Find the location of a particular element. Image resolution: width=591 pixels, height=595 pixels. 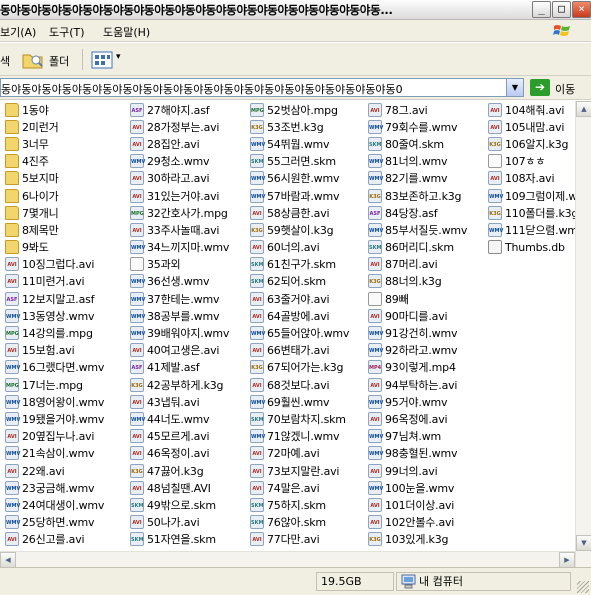

file-item: AVI 108자.avi is located at coordinates (531, 178).